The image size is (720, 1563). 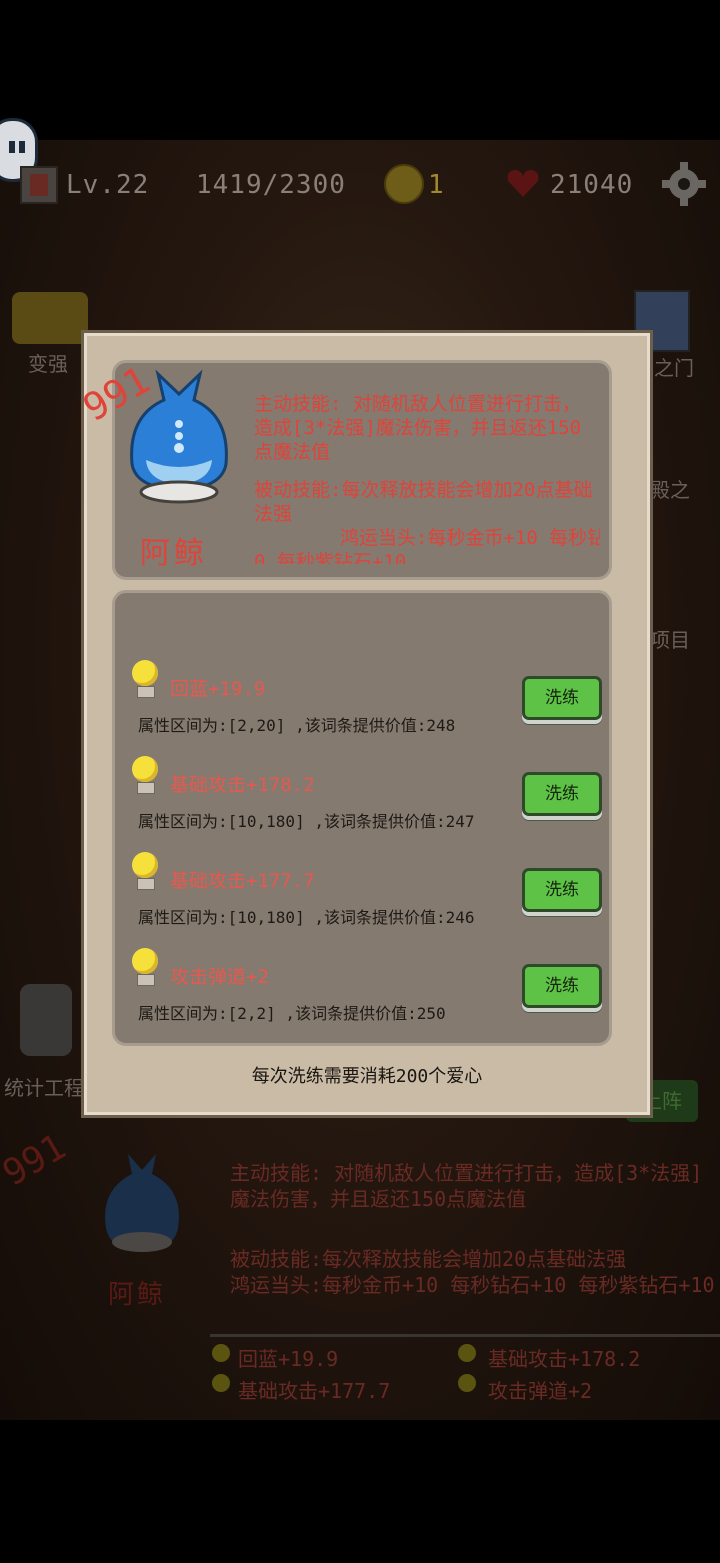 What do you see at coordinates (142, 1205) in the screenshot?
I see `bg-whale-icon` at bounding box center [142, 1205].